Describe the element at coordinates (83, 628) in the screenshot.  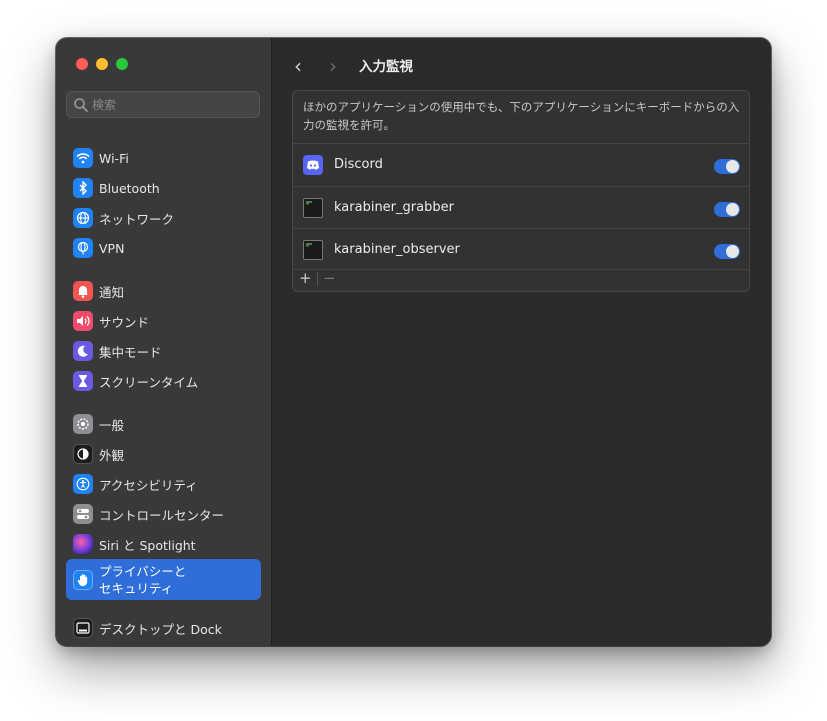
I see `dock-icon` at that location.